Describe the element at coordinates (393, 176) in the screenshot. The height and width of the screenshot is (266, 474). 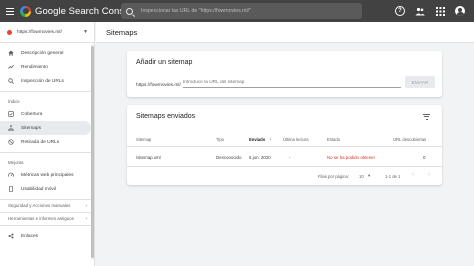
I see `page-range: 1-1 de 1` at that location.